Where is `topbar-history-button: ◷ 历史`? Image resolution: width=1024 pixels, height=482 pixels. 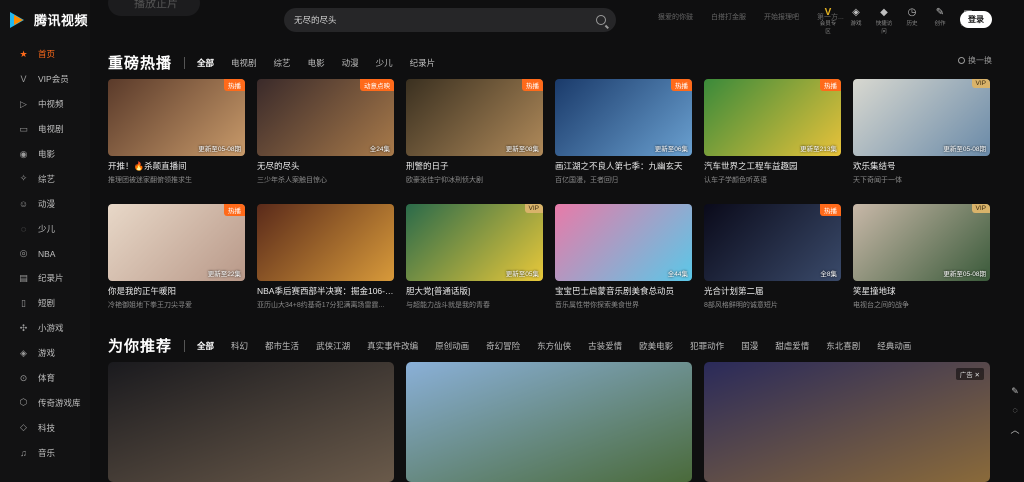 topbar-history-button: ◷ 历史 is located at coordinates (912, 20).